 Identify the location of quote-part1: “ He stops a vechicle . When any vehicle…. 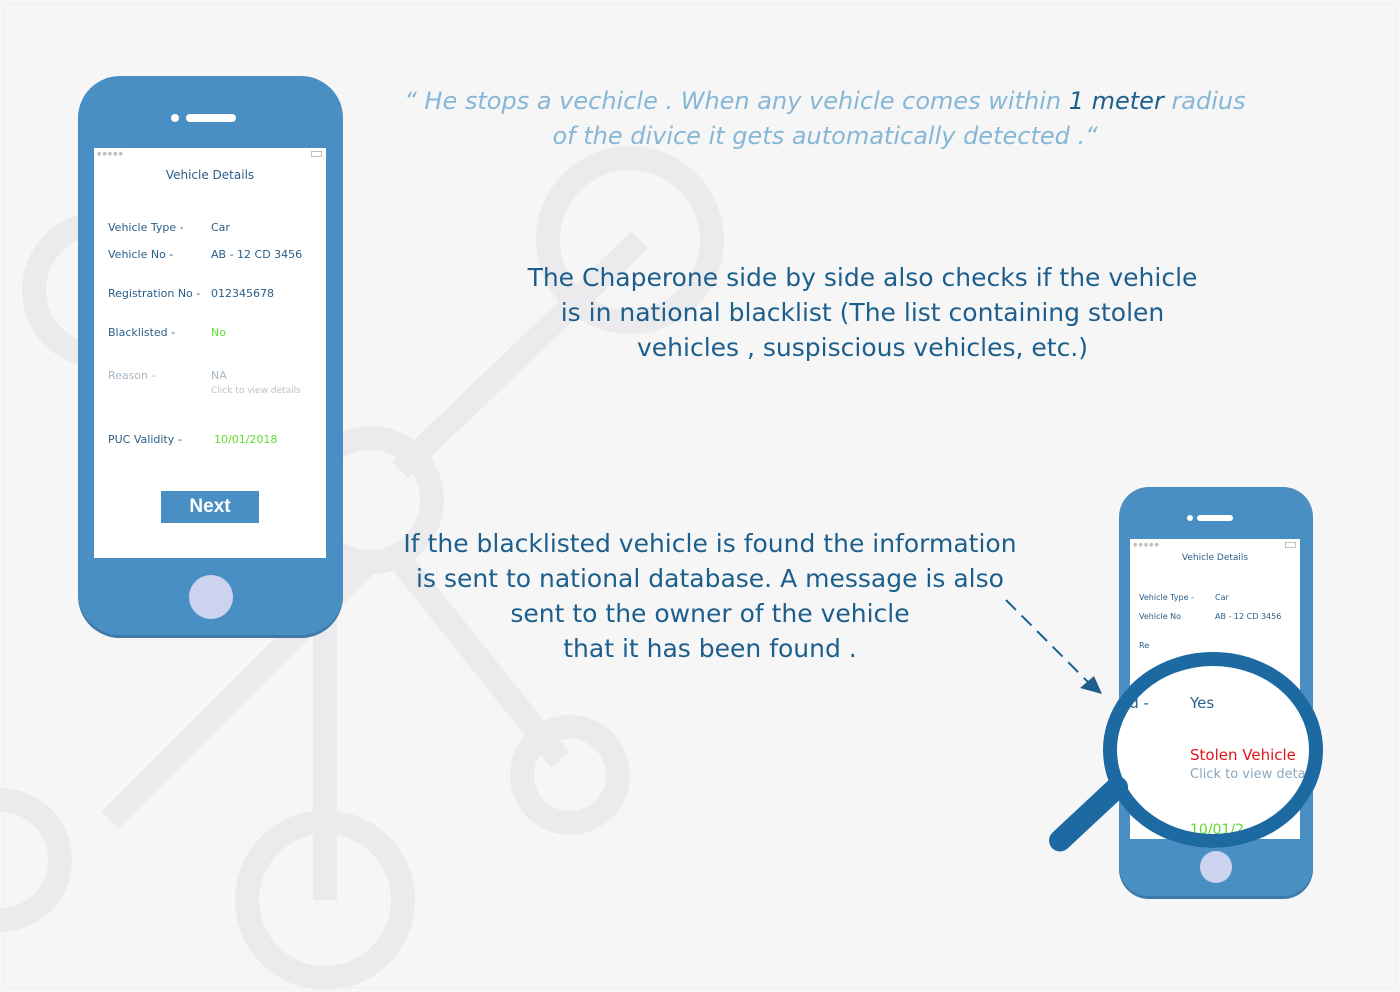
(736, 101).